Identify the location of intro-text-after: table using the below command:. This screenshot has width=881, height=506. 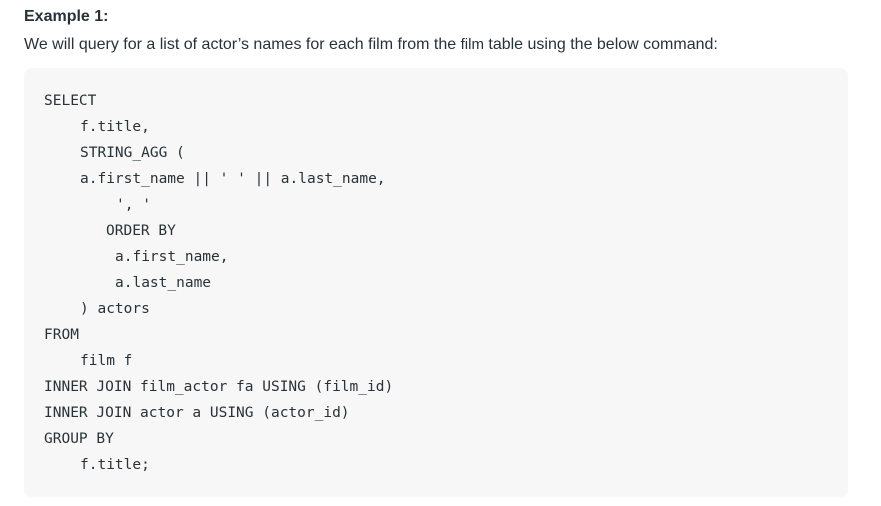
(600, 44).